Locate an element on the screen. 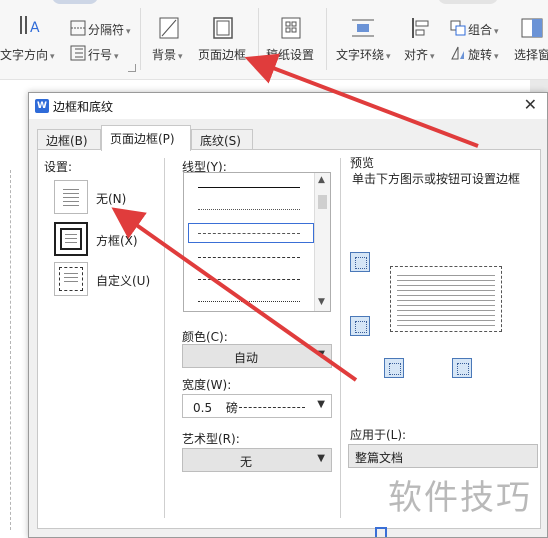 This screenshot has width=548, height=538. watermark-text: 软件技巧 is located at coordinates (460, 498).